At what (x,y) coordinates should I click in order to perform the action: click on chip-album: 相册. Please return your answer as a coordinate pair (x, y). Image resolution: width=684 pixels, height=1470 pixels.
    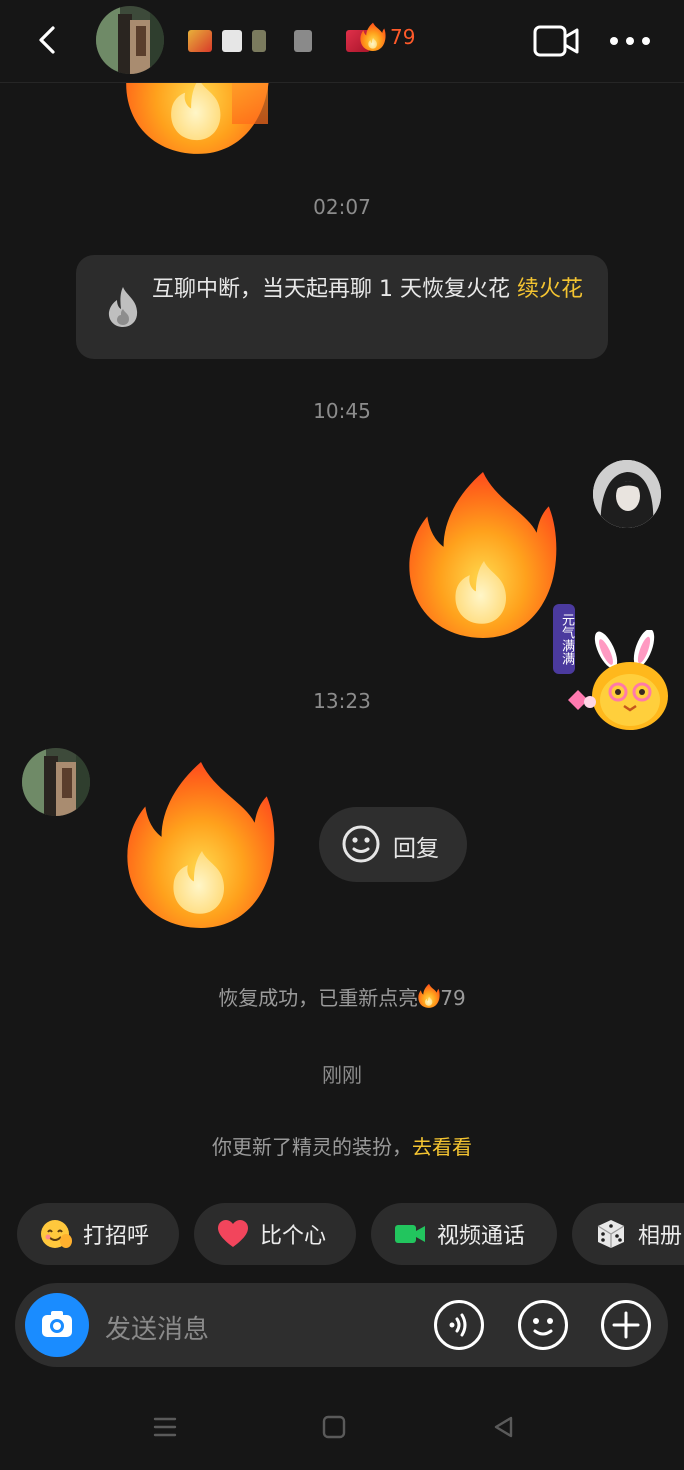
    Looking at the image, I should click on (628, 1234).